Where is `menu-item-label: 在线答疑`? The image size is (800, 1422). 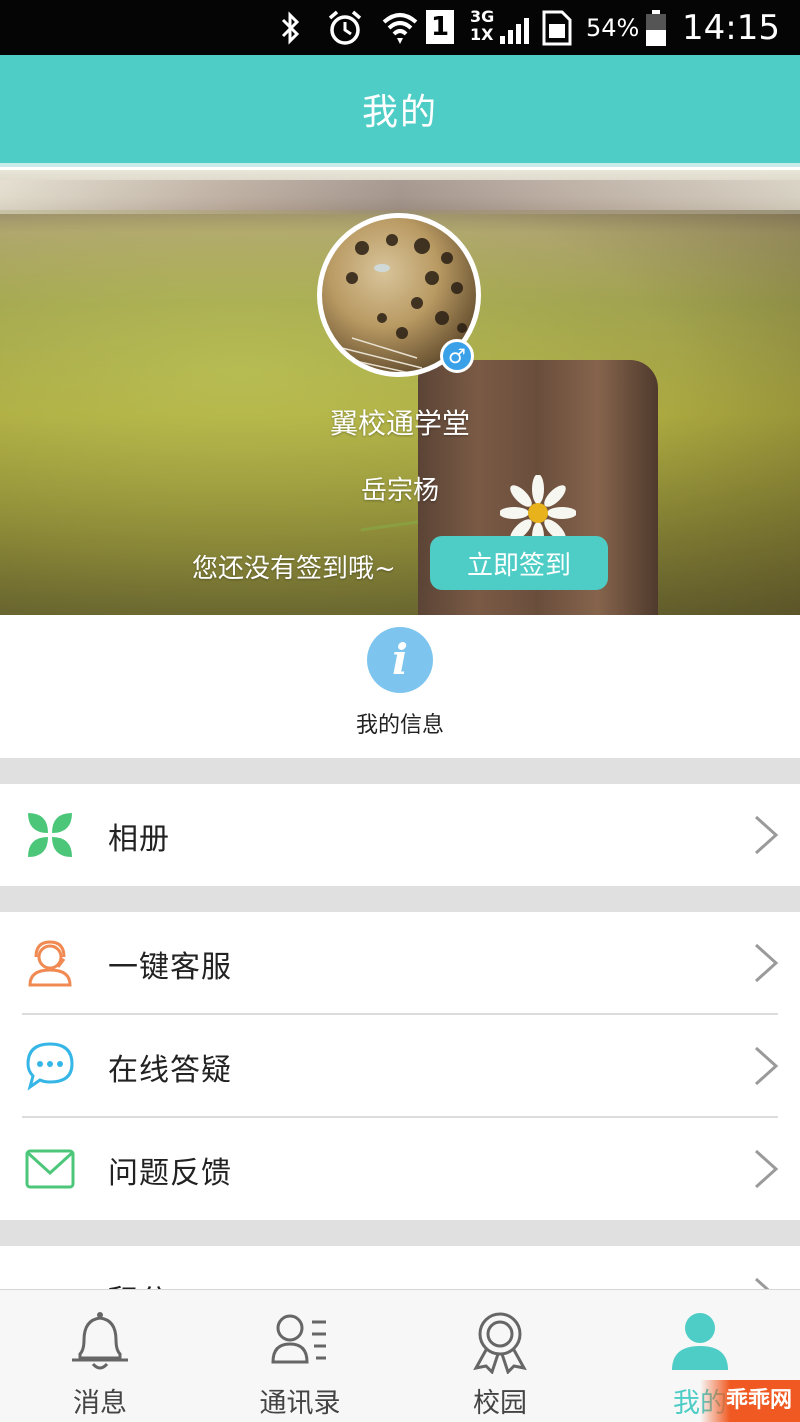 menu-item-label: 在线答疑 is located at coordinates (170, 1070).